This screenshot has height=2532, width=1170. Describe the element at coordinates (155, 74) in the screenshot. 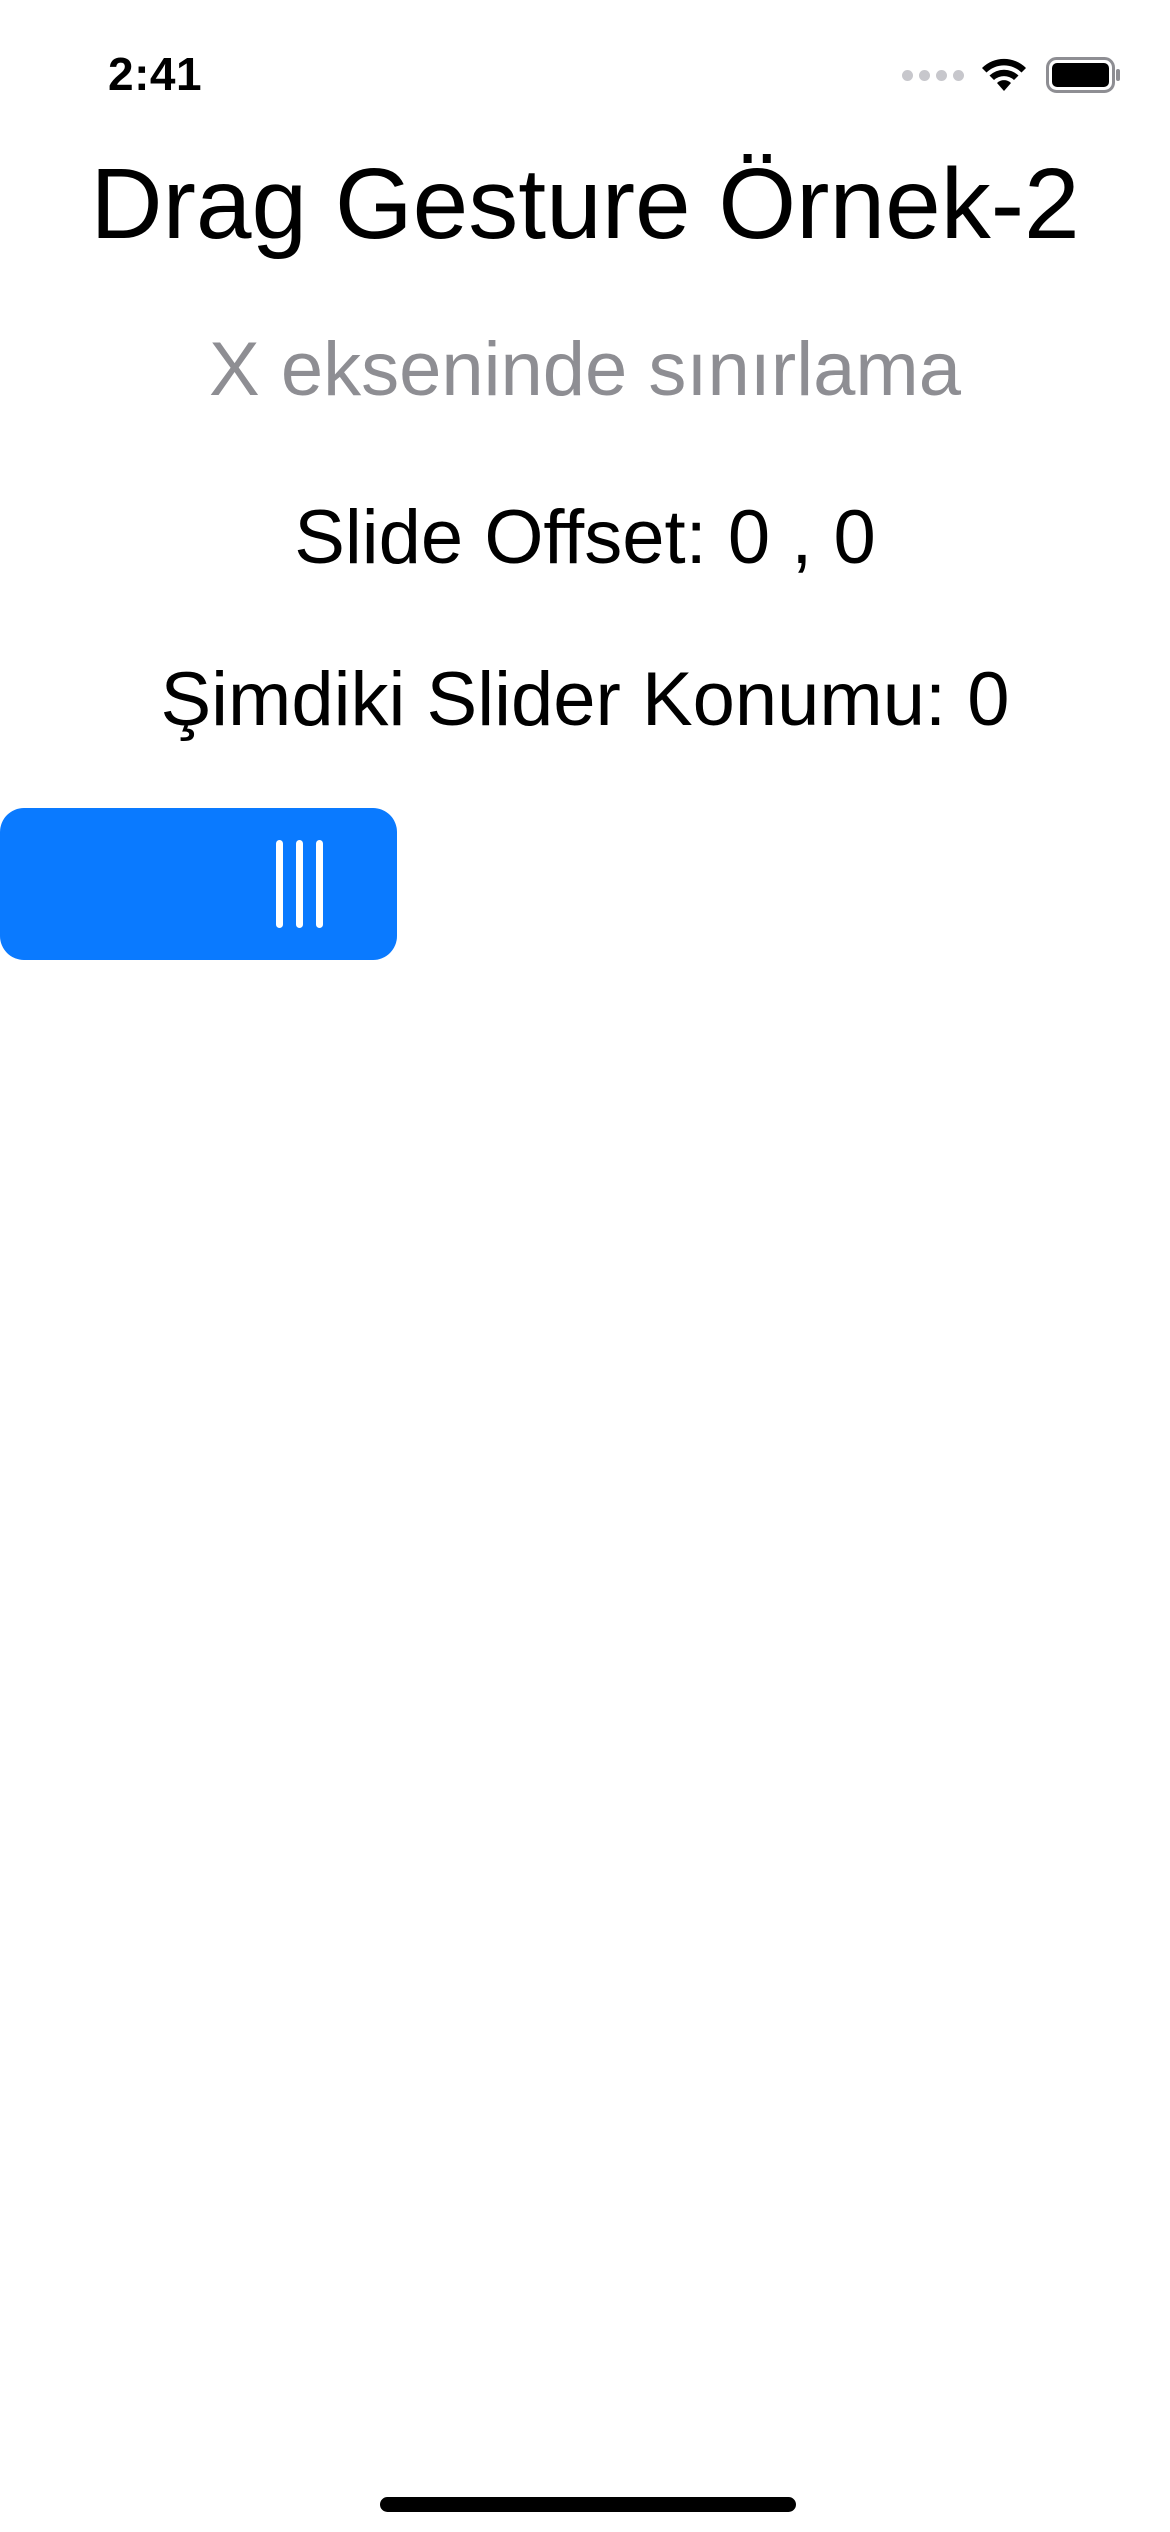

I see `status-time: 2:41` at that location.